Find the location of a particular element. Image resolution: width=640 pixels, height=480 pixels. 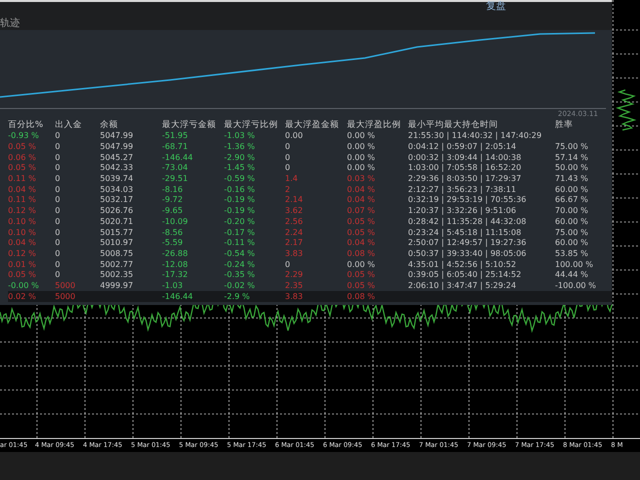

column-header: 最小平均最大持仓时间 is located at coordinates (453, 125).